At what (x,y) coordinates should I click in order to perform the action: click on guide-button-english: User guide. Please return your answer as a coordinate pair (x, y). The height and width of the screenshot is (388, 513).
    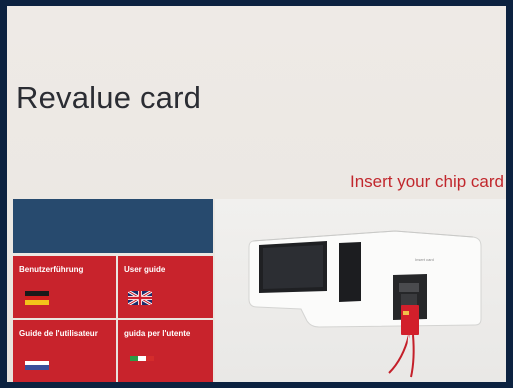
    Looking at the image, I should click on (165, 287).